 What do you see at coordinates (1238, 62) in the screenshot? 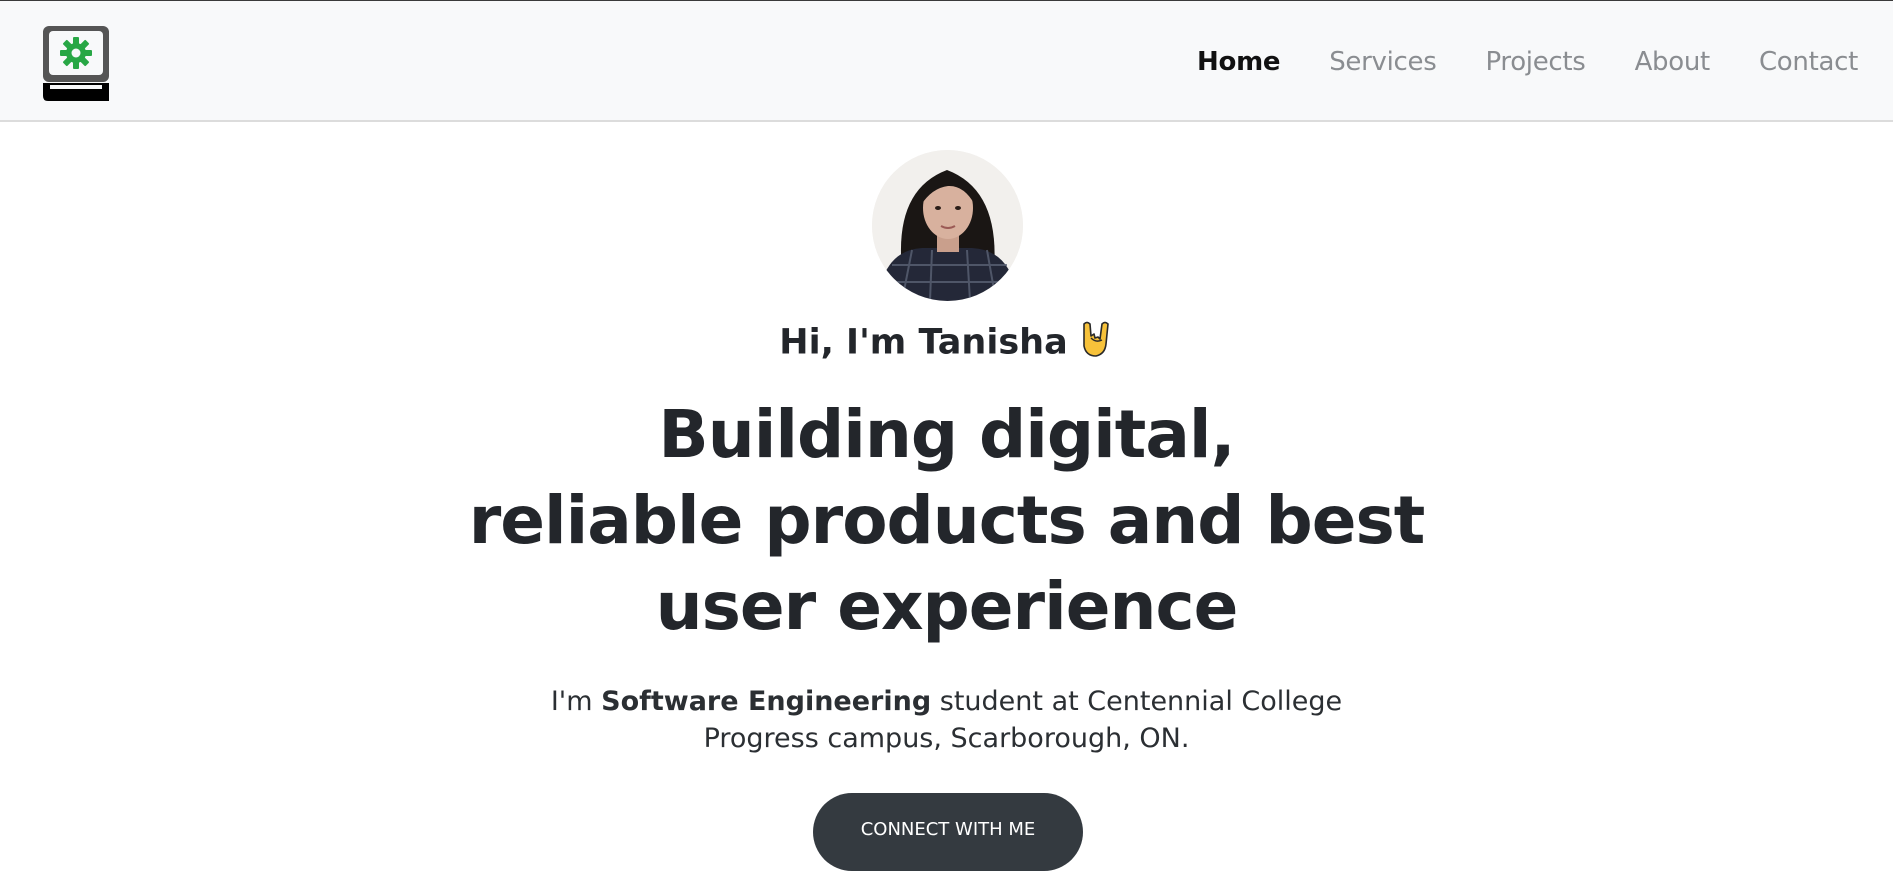
I see `nav-home: Home` at bounding box center [1238, 62].